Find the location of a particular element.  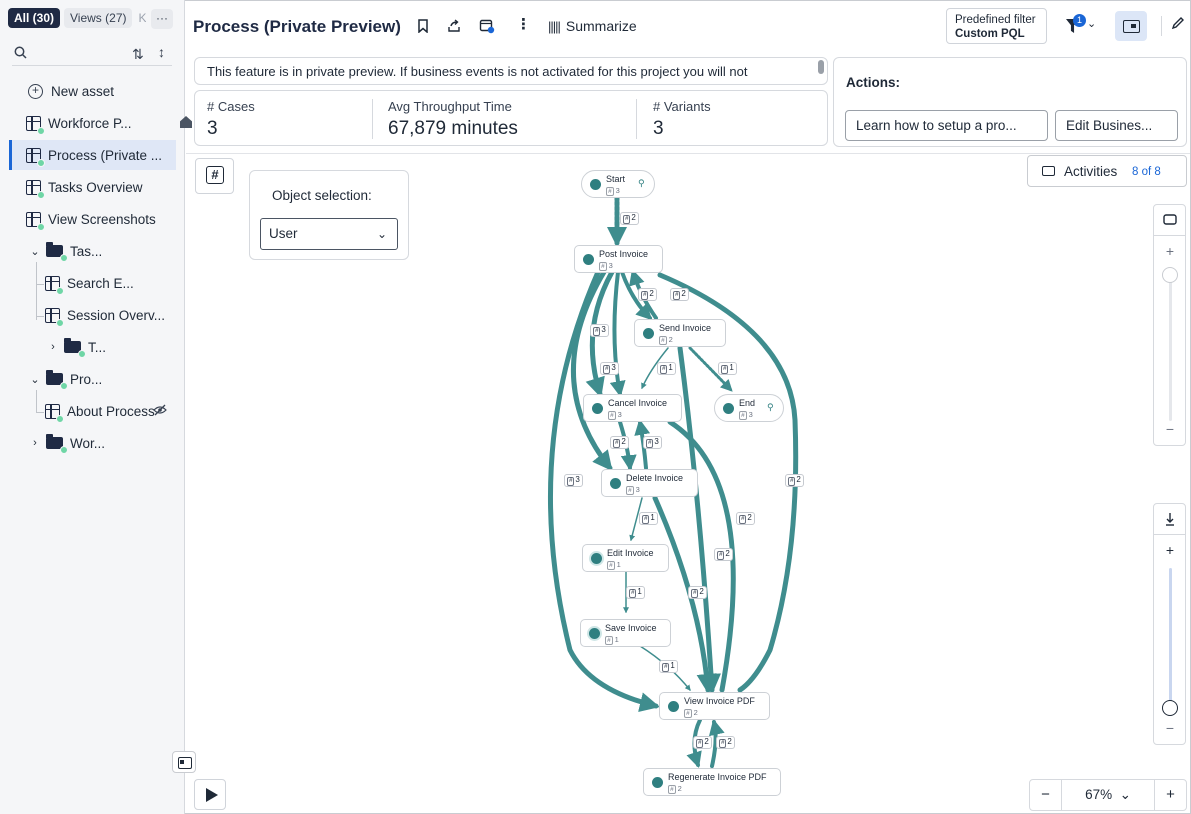

slider-plus-button: + is located at coordinates (1170, 251).